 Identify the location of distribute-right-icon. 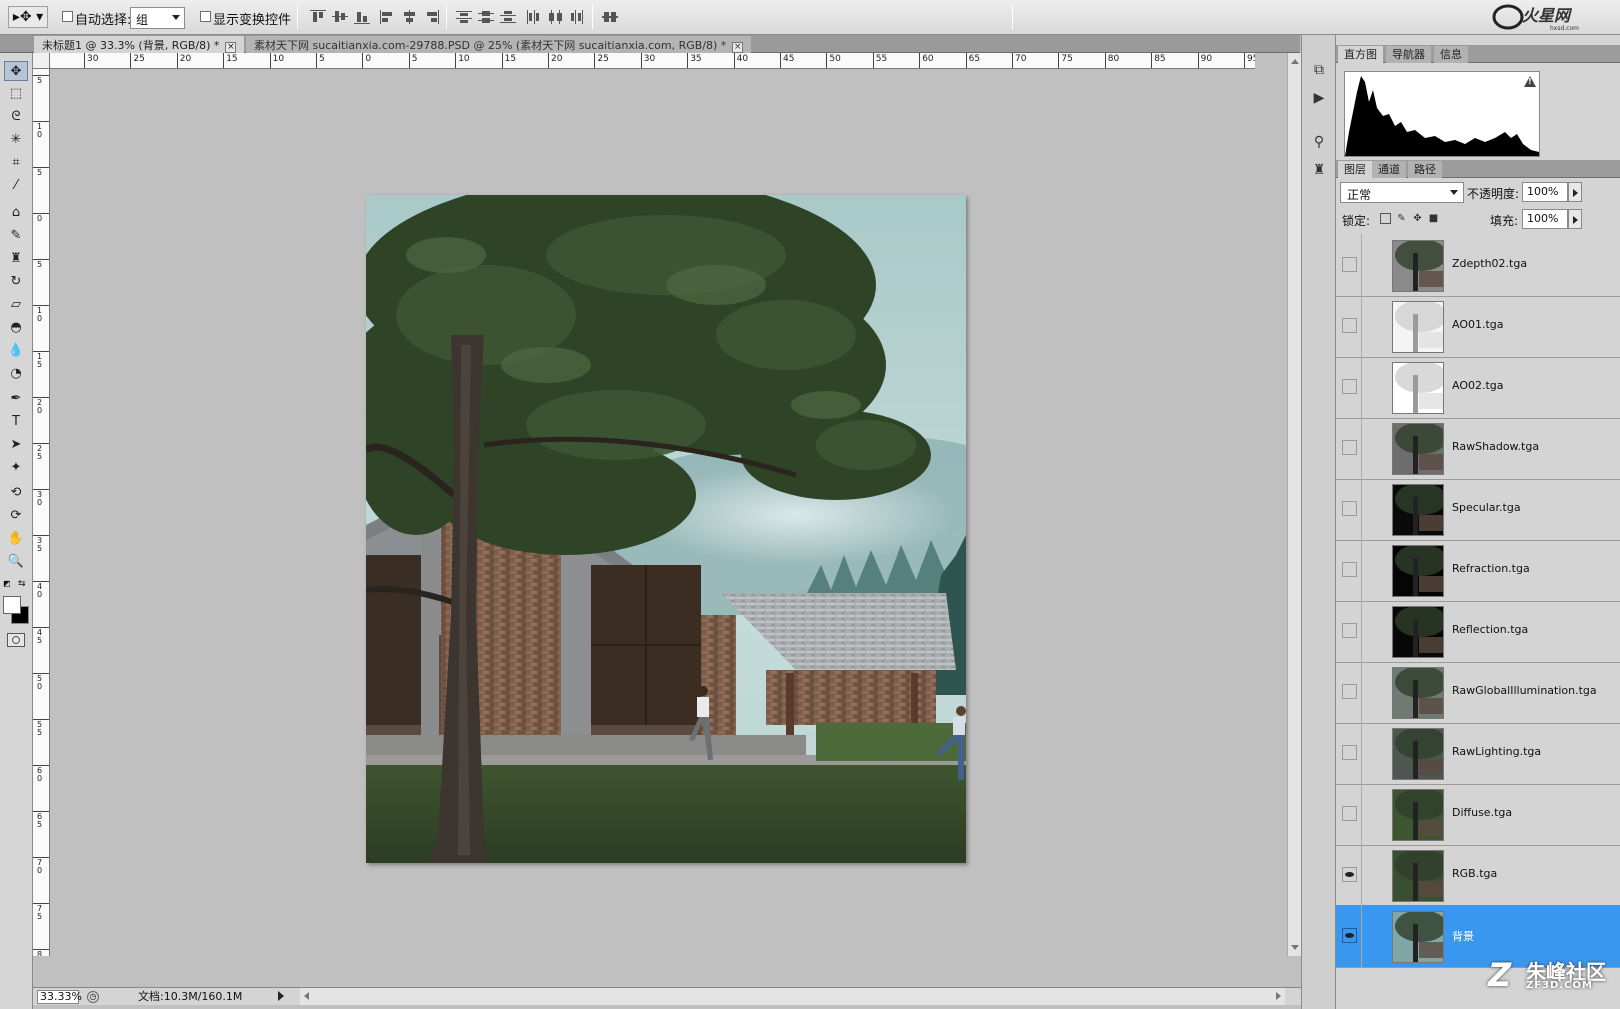
(578, 17).